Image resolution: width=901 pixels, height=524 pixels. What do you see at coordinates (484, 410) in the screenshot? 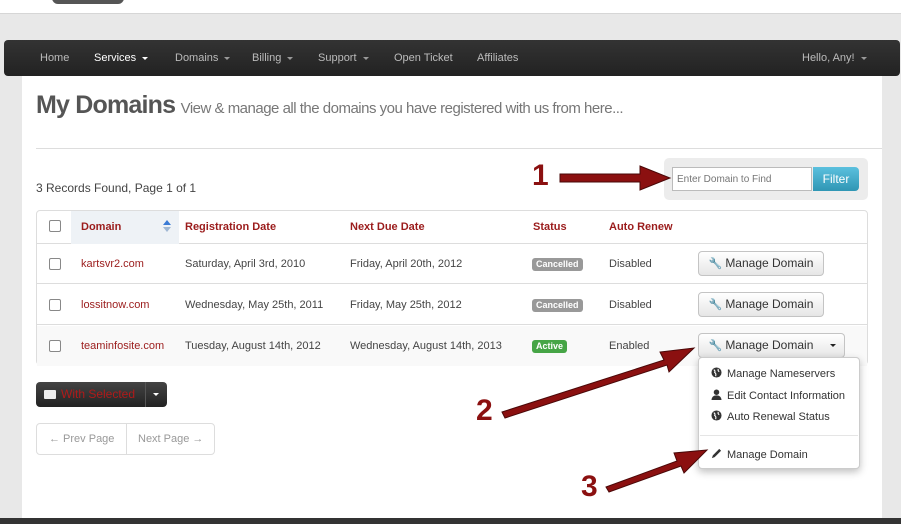
I see `annotation-number-2: 2` at bounding box center [484, 410].